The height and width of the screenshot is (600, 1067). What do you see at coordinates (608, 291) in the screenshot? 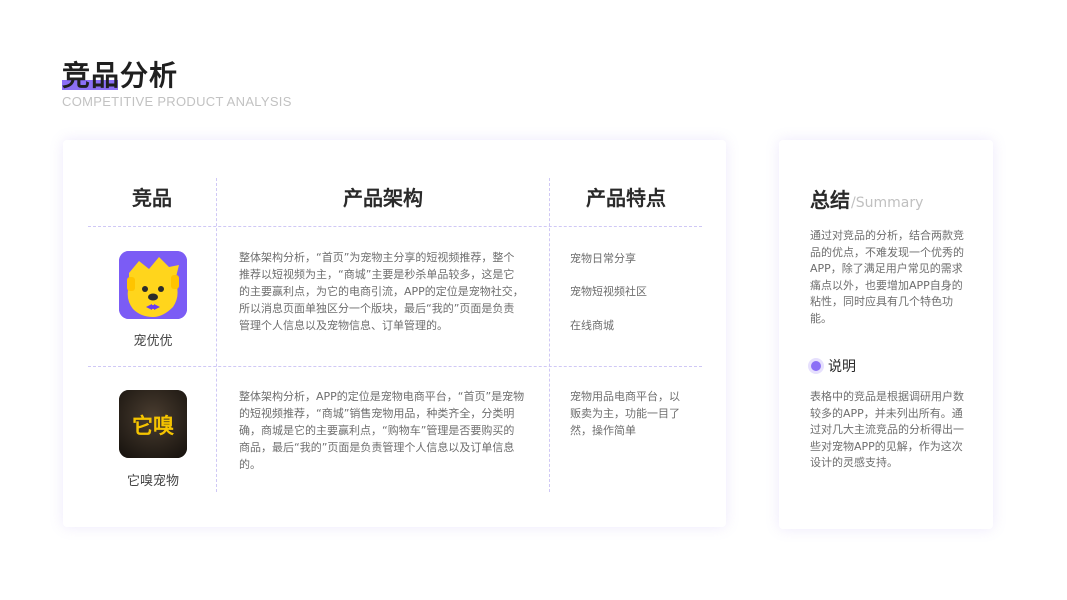
I see `feature-item: 宠物短视频社区` at bounding box center [608, 291].